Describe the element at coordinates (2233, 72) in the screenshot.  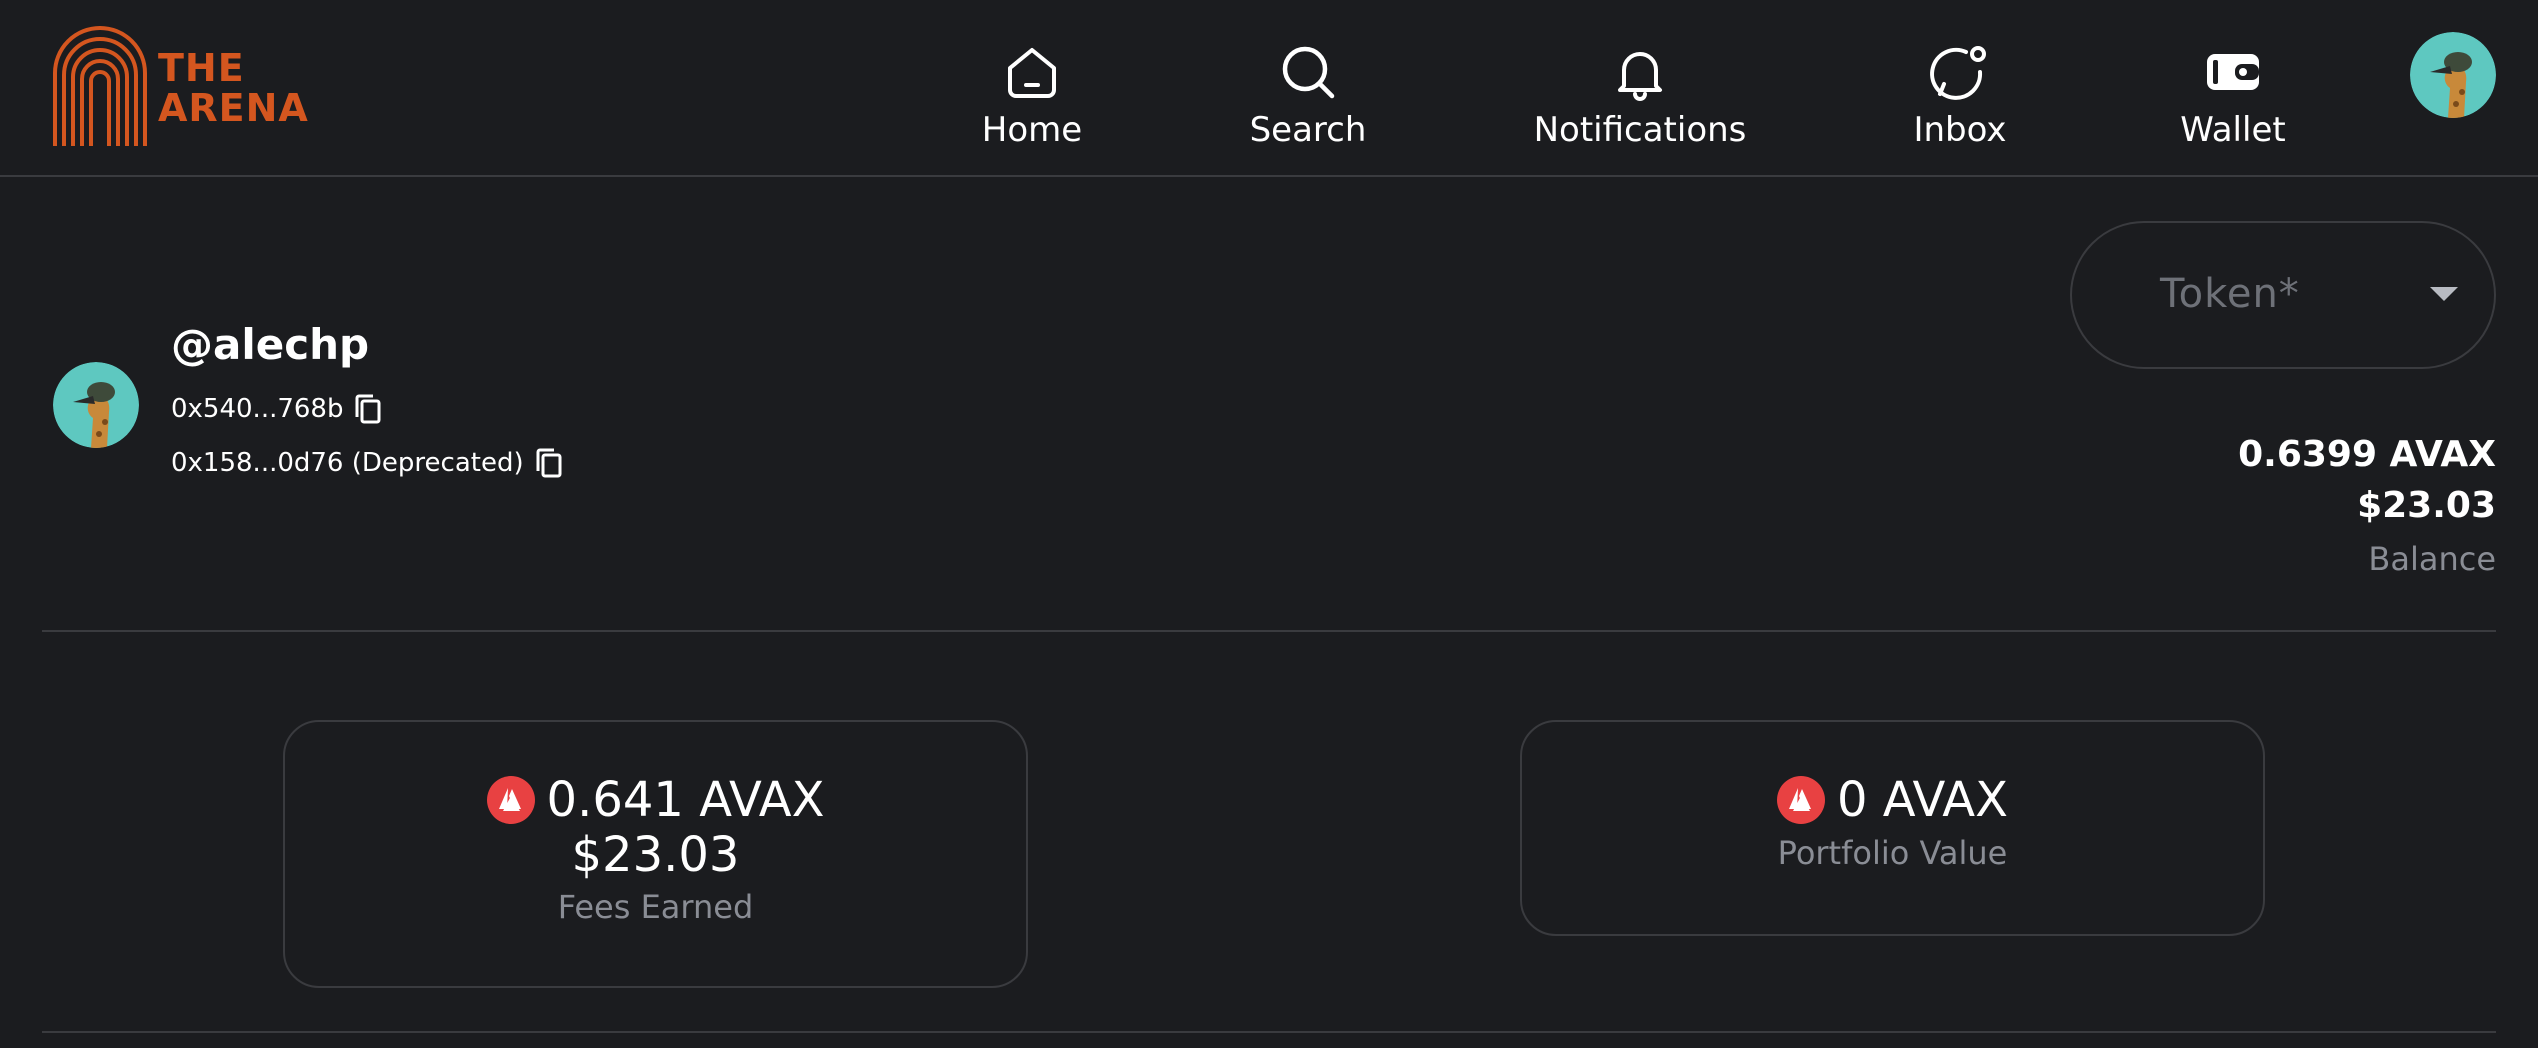
I see `wallet-icon` at that location.